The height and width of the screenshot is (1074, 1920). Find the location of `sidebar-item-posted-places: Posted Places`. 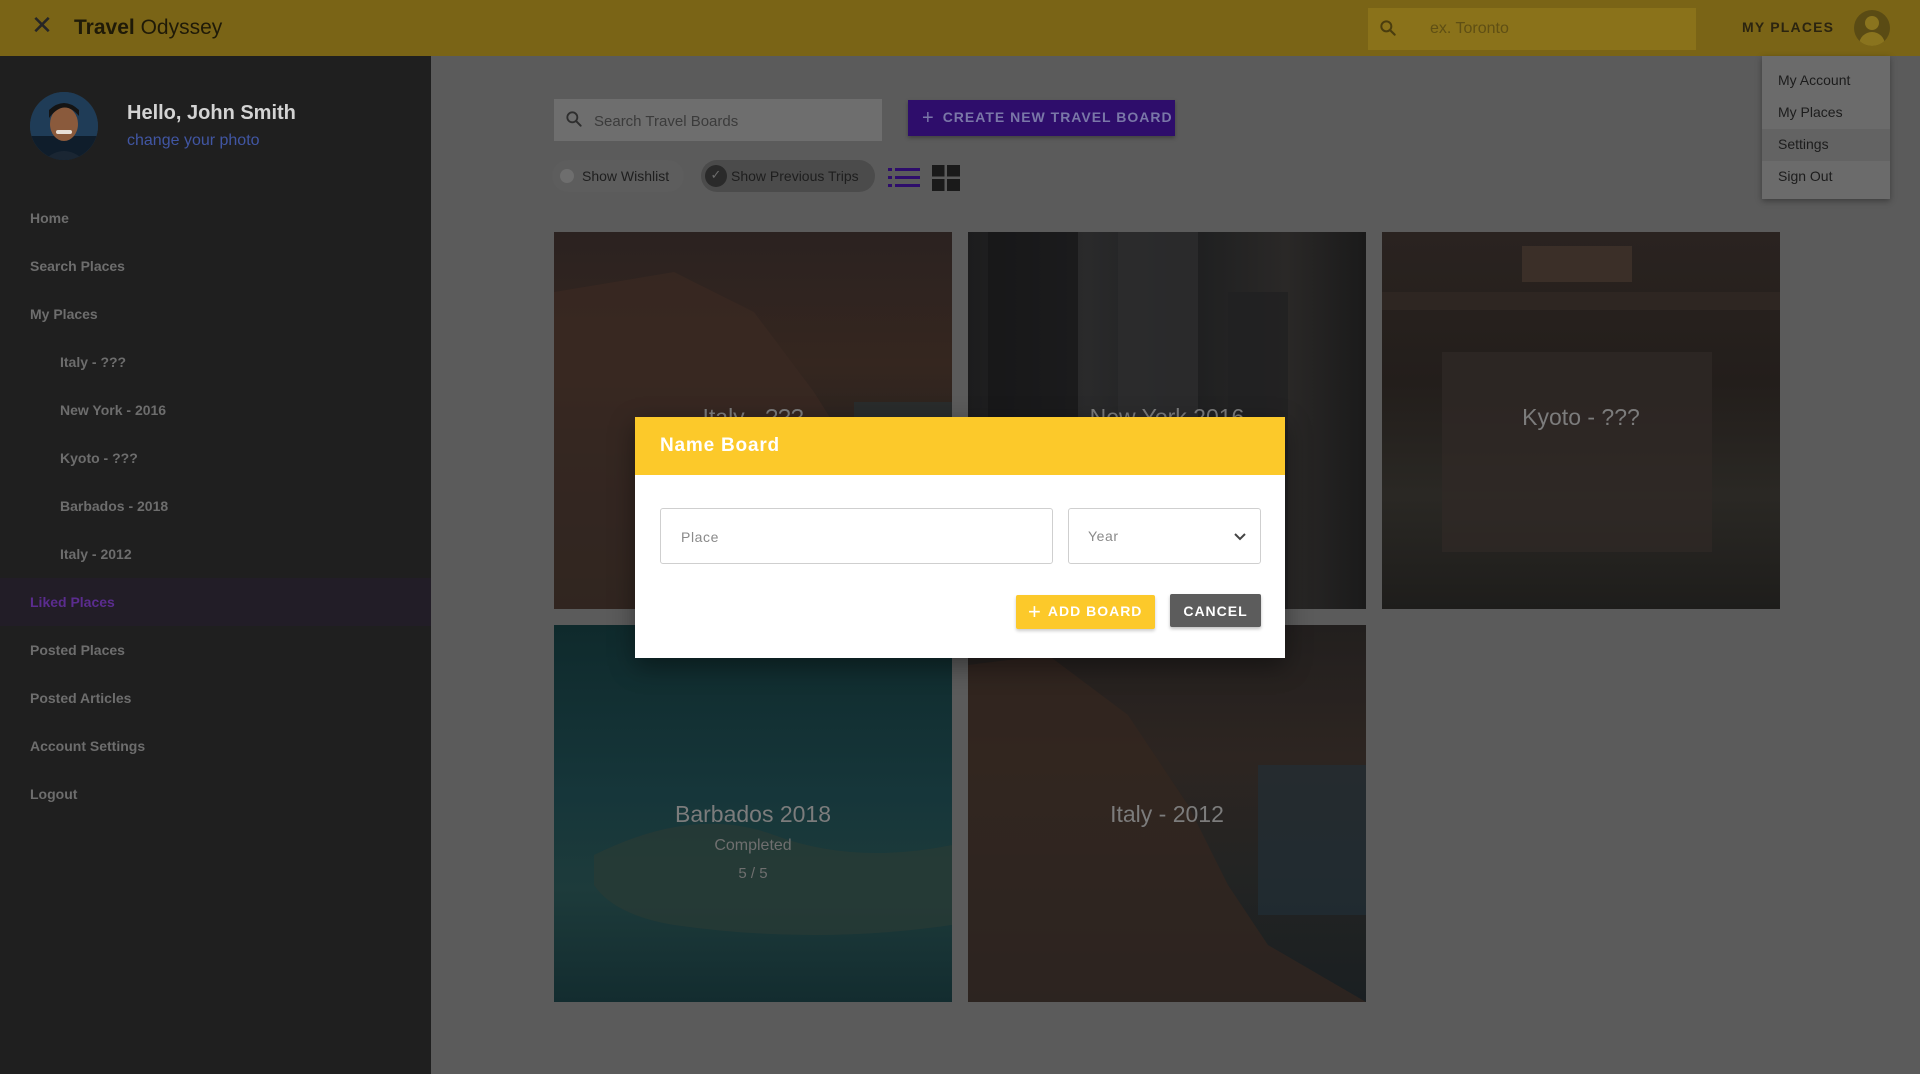

sidebar-item-posted-places: Posted Places is located at coordinates (215, 650).